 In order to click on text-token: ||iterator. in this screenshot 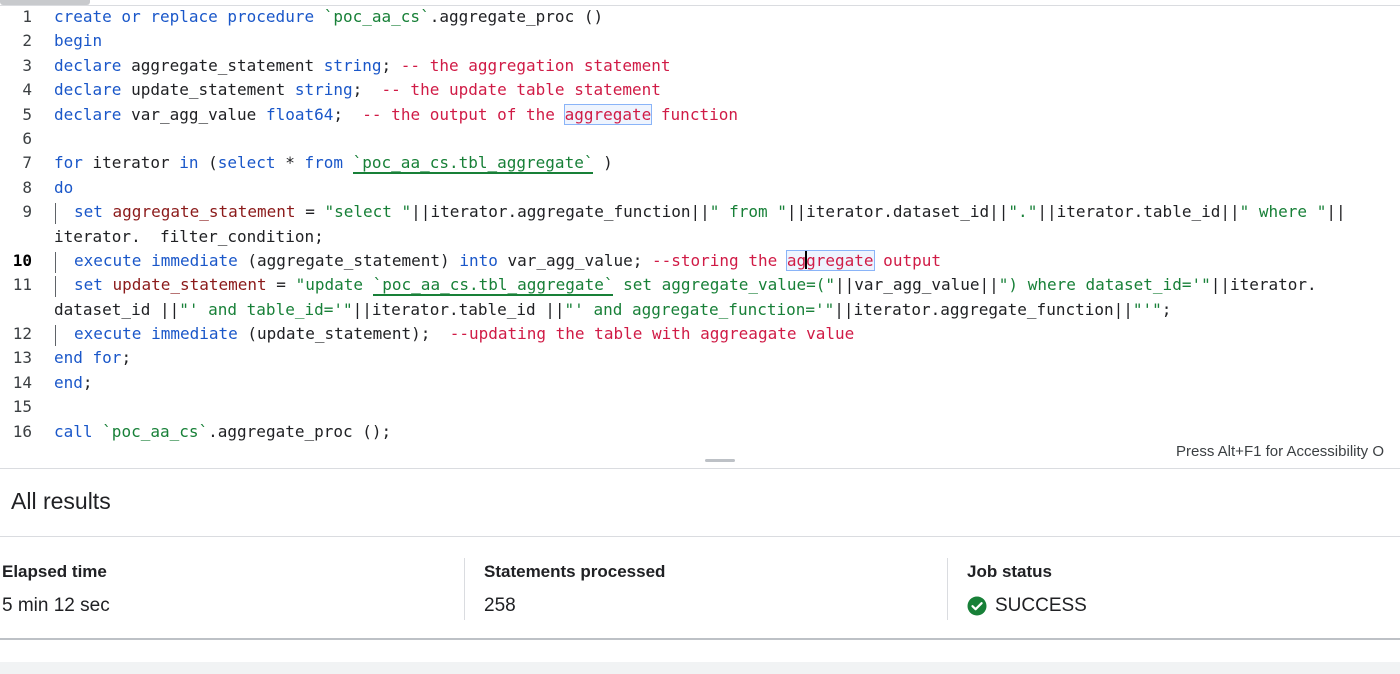, I will do `click(1263, 285)`.